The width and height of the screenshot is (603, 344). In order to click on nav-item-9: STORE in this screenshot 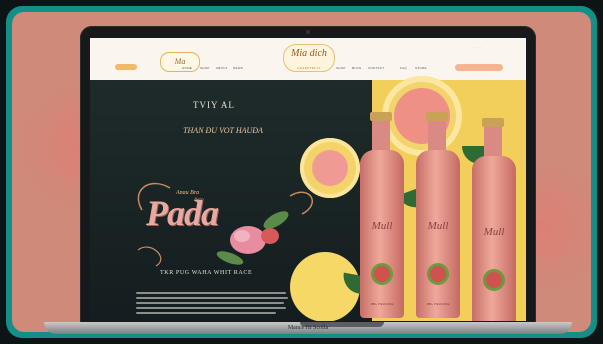, I will do `click(421, 68)`.